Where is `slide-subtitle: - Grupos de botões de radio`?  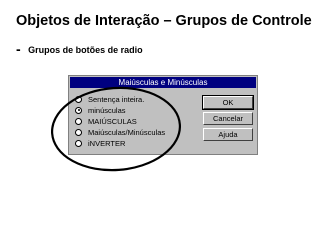 slide-subtitle: - Grupos de botões de radio is located at coordinates (79, 49).